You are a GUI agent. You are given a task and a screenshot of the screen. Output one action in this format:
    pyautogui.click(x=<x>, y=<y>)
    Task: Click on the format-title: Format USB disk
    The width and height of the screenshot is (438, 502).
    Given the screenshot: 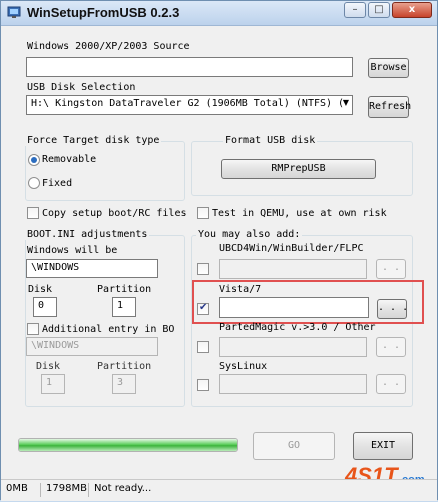 What is the action you would take?
    pyautogui.click(x=270, y=140)
    